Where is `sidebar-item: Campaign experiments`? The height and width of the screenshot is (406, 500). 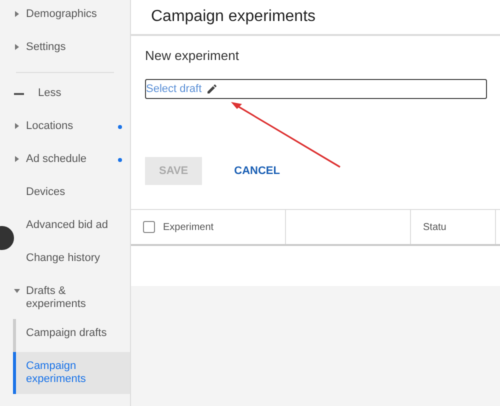
sidebar-item: Campaign experiments is located at coordinates (73, 373).